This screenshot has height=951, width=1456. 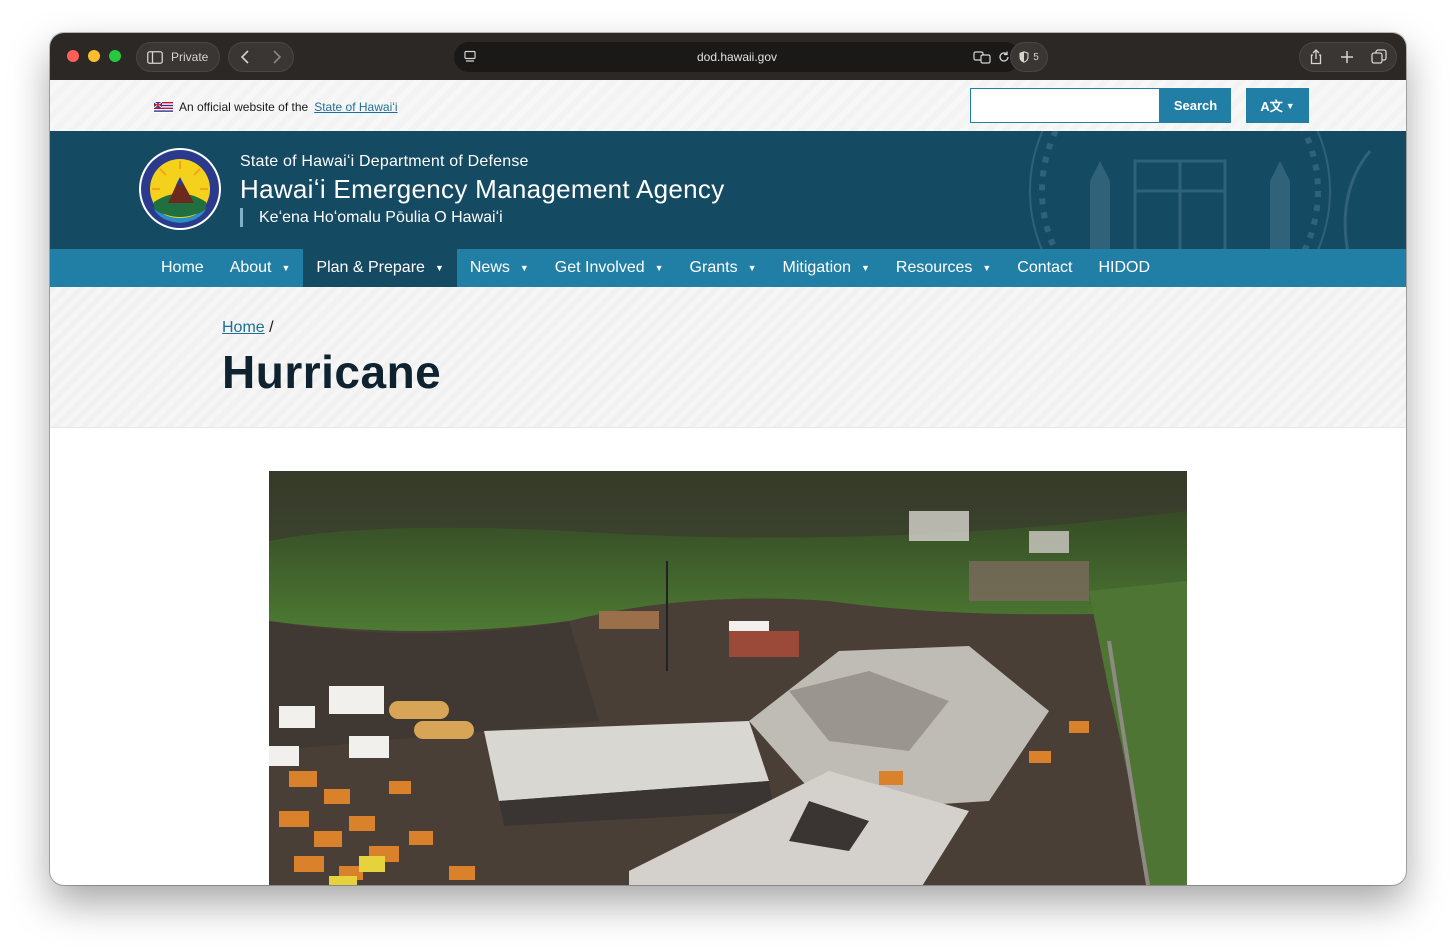 I want to click on sidebar-icon, so click(x=155, y=57).